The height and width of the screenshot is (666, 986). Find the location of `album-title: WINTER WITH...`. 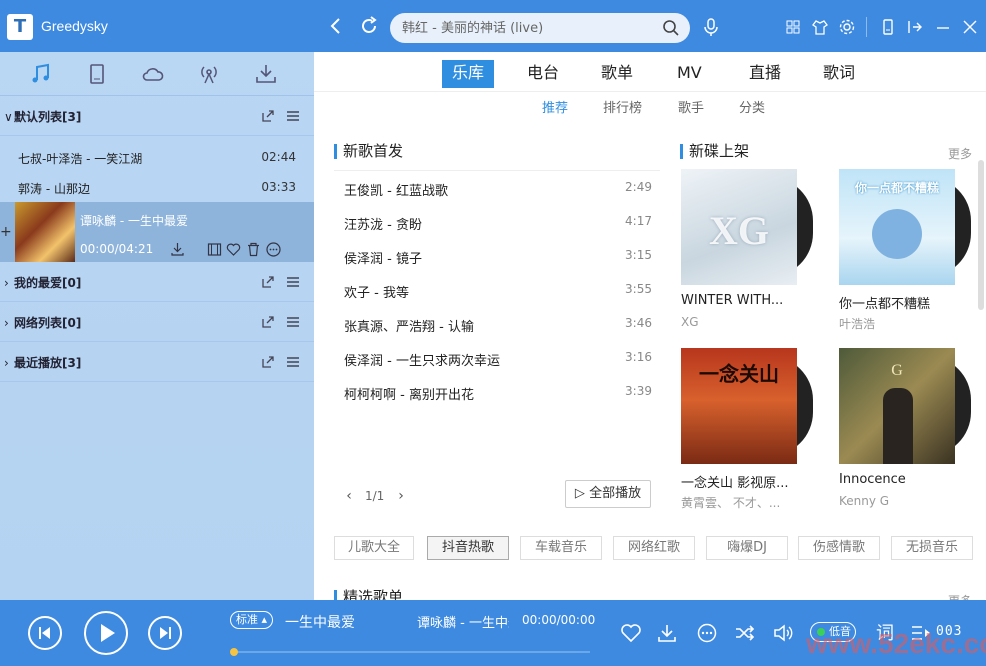

album-title: WINTER WITH... is located at coordinates (732, 300).